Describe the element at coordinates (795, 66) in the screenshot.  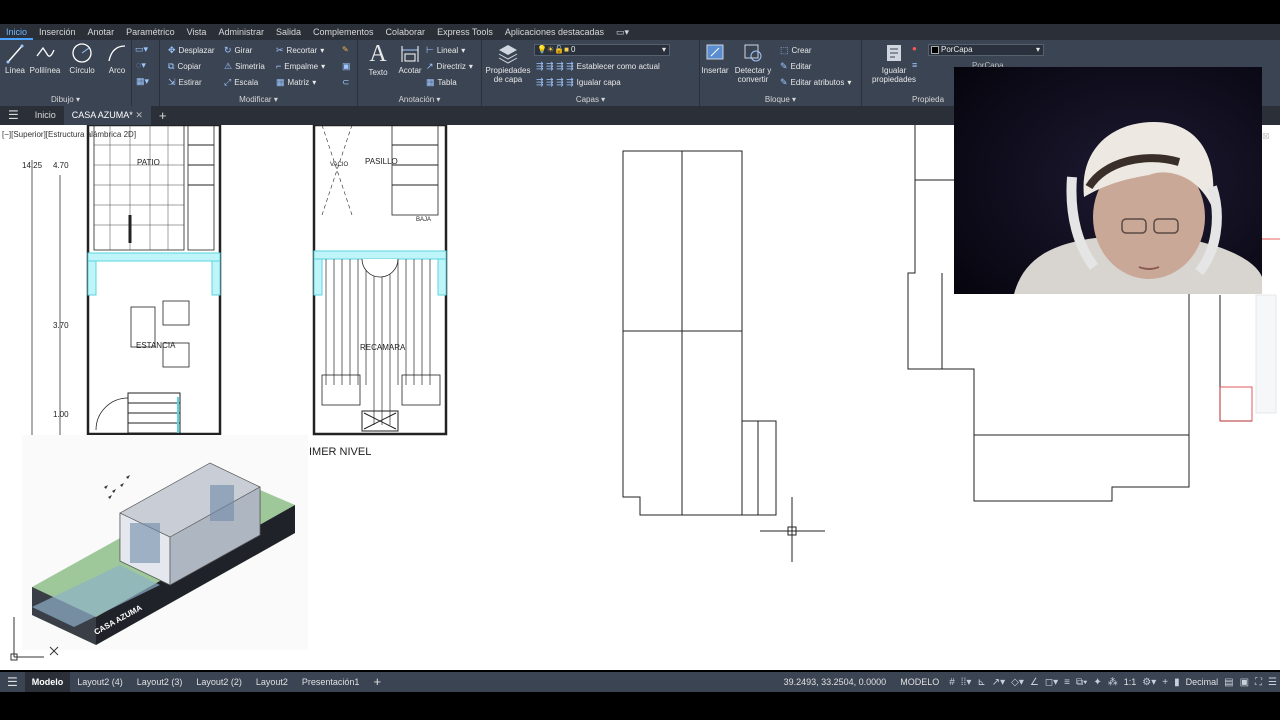
I see `edit-block-button: ✎ Editar` at that location.